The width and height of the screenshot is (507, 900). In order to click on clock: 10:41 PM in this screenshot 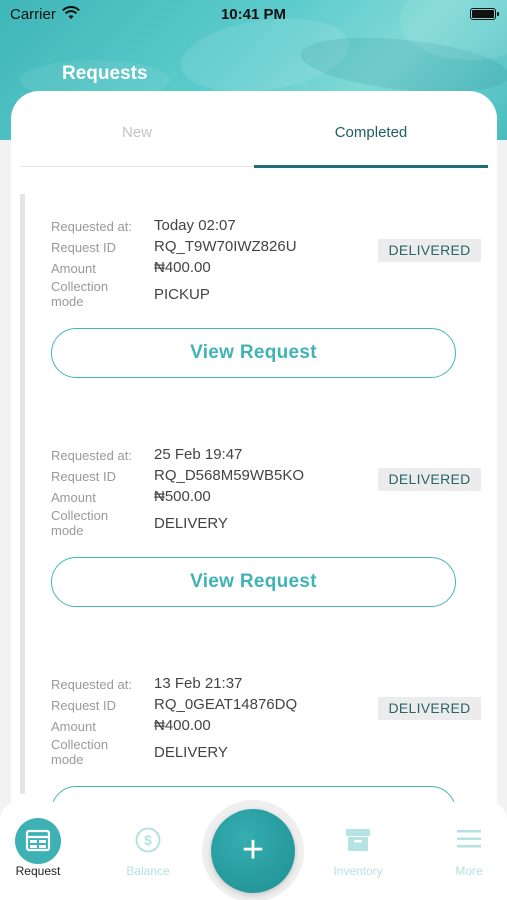, I will do `click(253, 14)`.